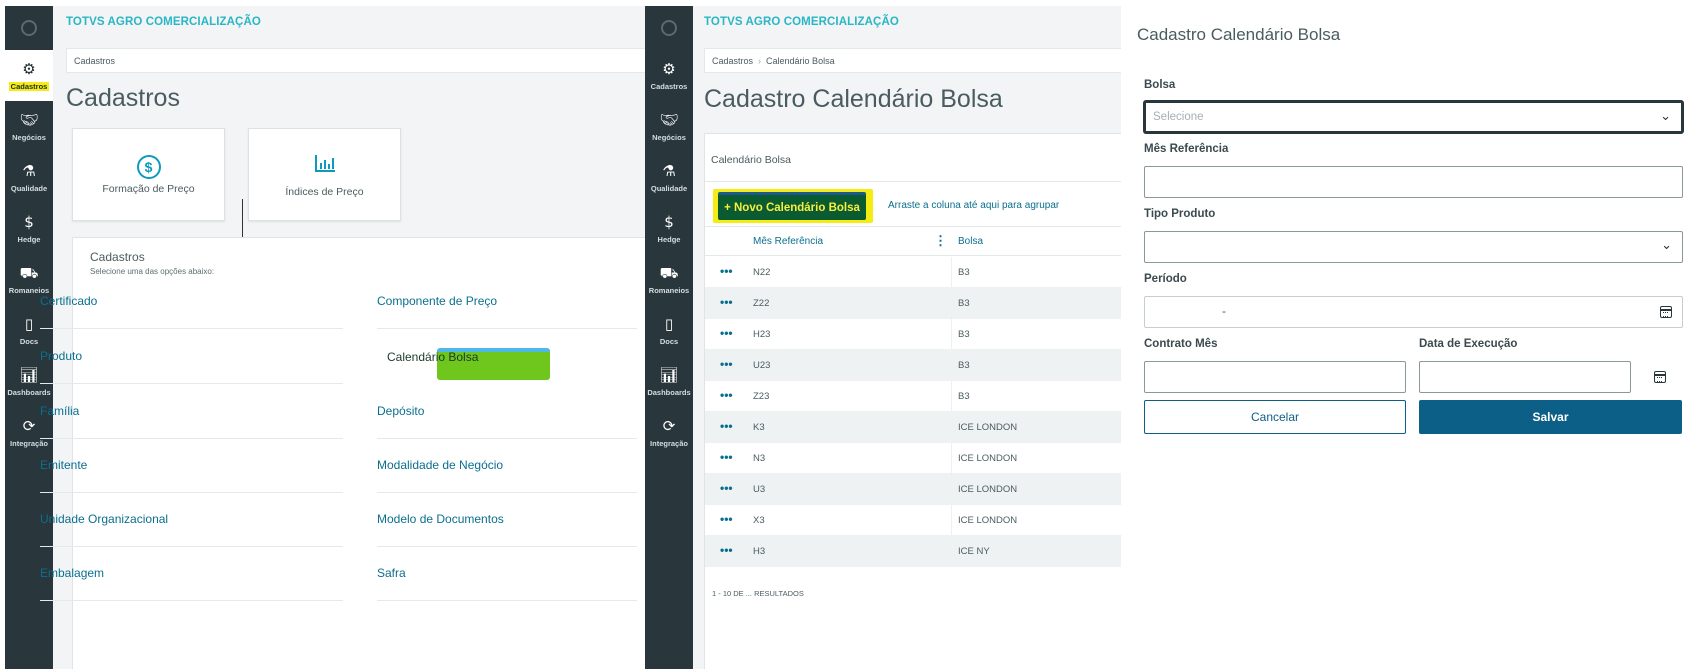 The height and width of the screenshot is (669, 1700). I want to click on chevron-down-icon: ⌄, so click(1665, 116).